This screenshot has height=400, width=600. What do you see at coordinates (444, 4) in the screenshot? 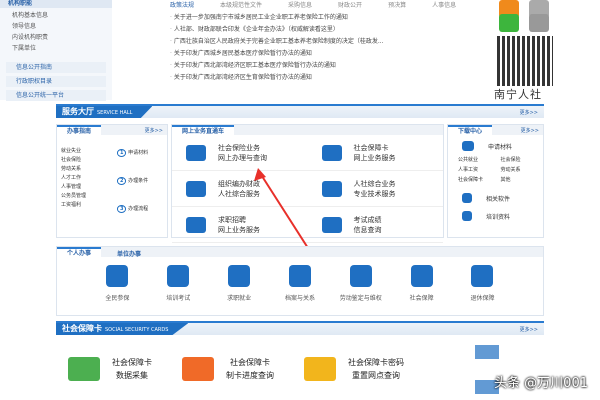
I see `tab-personnel: 人事信息` at bounding box center [444, 4].